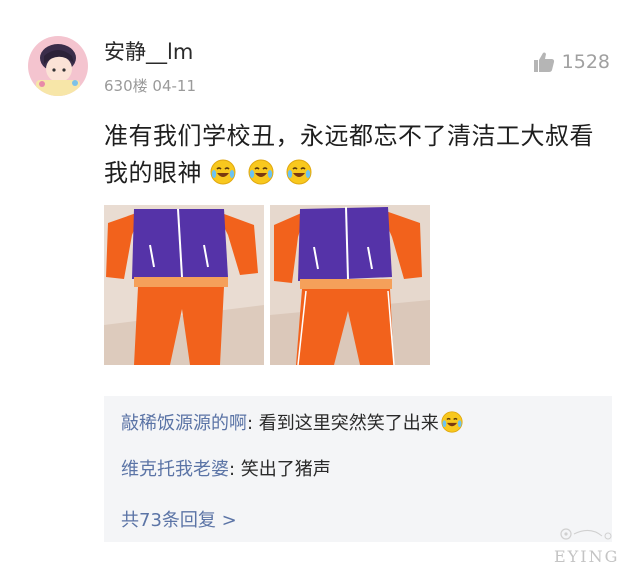 This screenshot has width=640, height=570. I want to click on watermark-text: EYING, so click(587, 556).